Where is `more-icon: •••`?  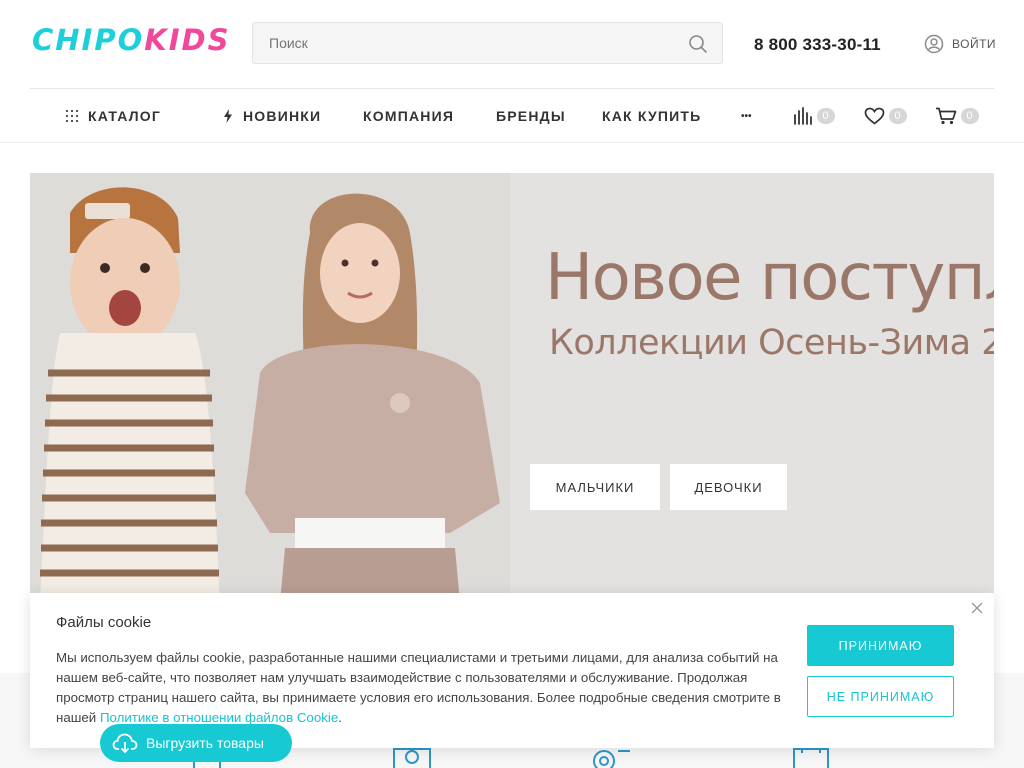 more-icon: ••• is located at coordinates (746, 116).